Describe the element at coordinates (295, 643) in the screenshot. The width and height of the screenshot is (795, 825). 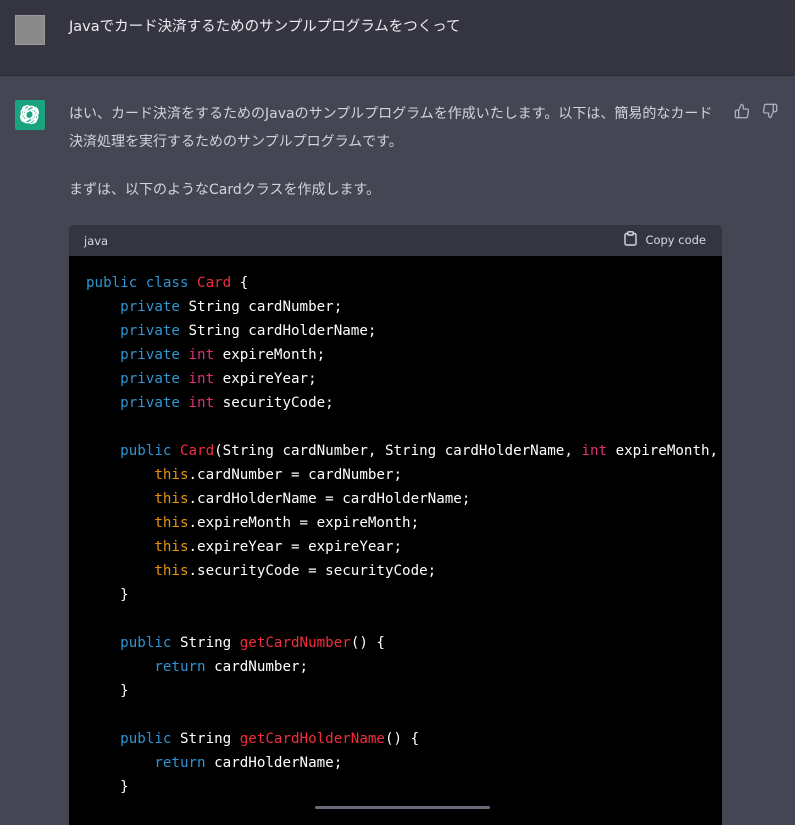
I see `code-token: getCardNumber` at that location.